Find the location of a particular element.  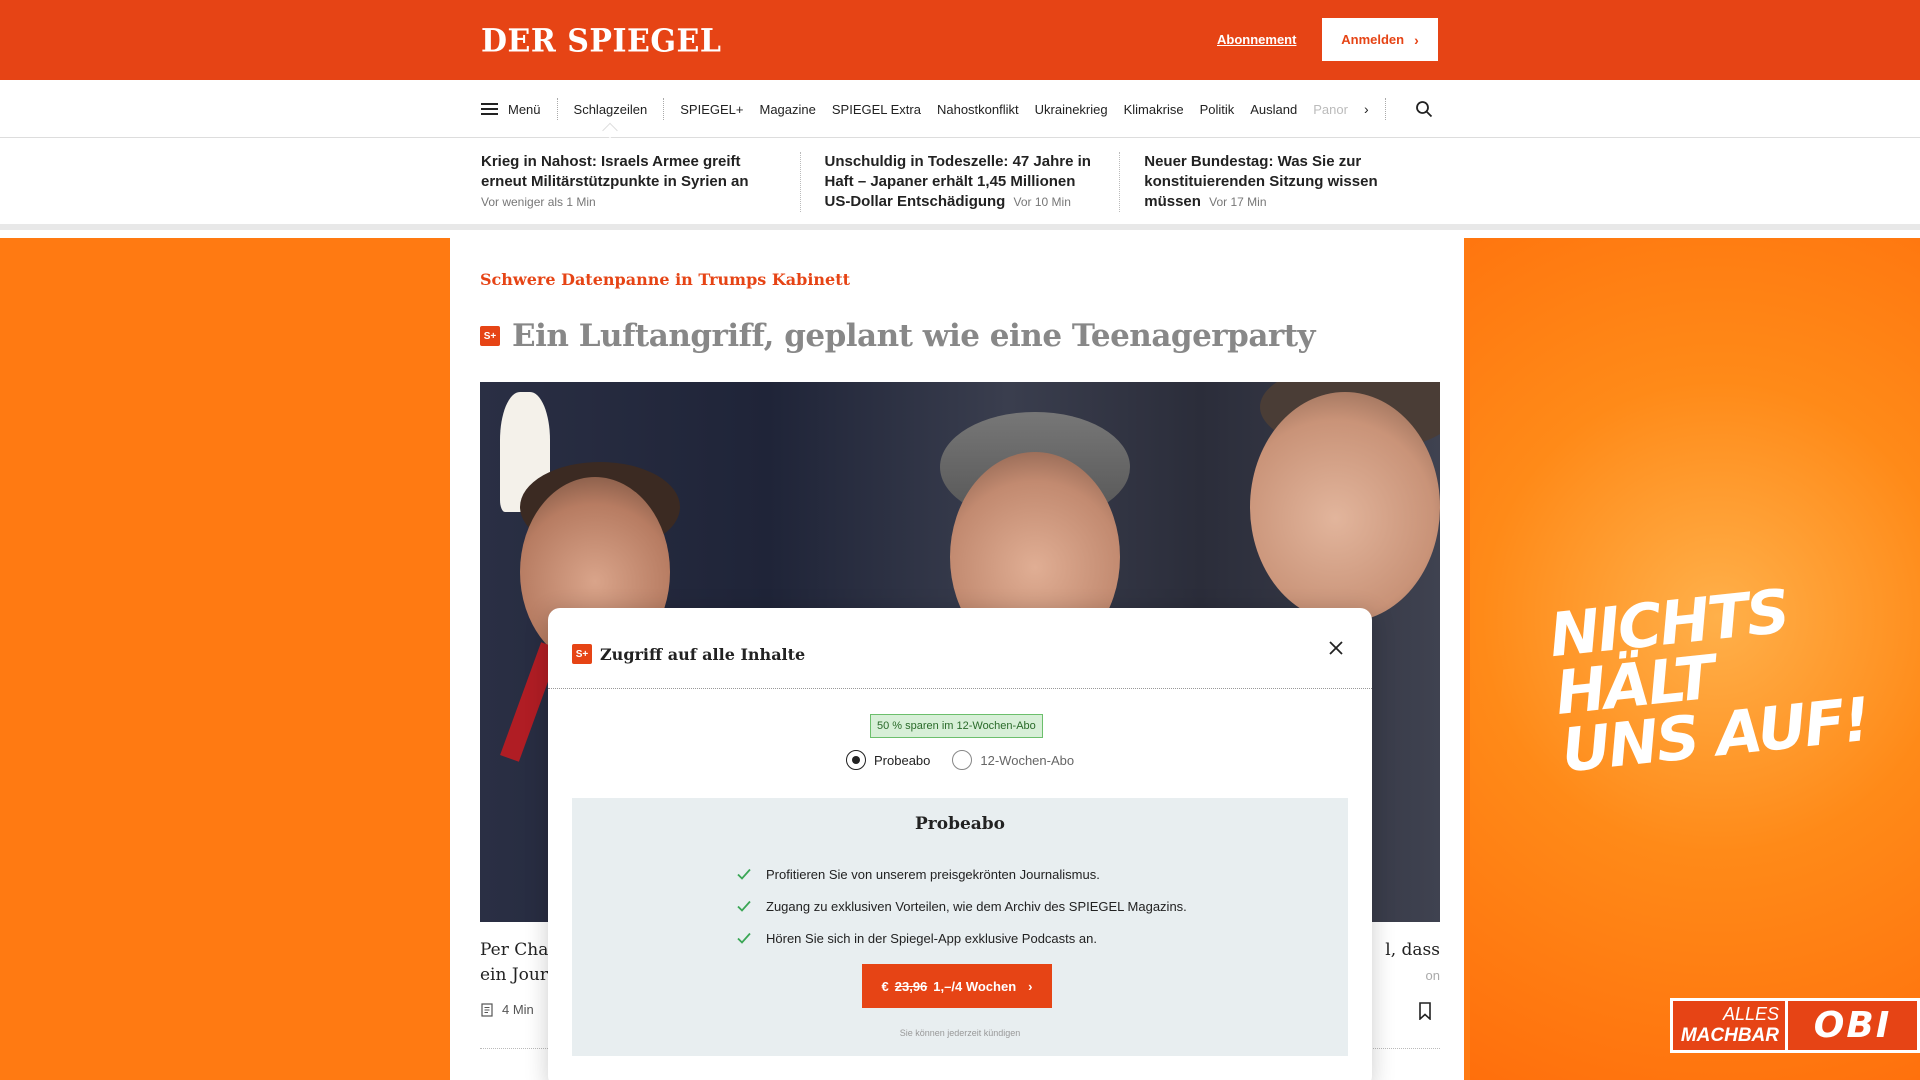

read-time: 4 Min is located at coordinates (507, 1009).